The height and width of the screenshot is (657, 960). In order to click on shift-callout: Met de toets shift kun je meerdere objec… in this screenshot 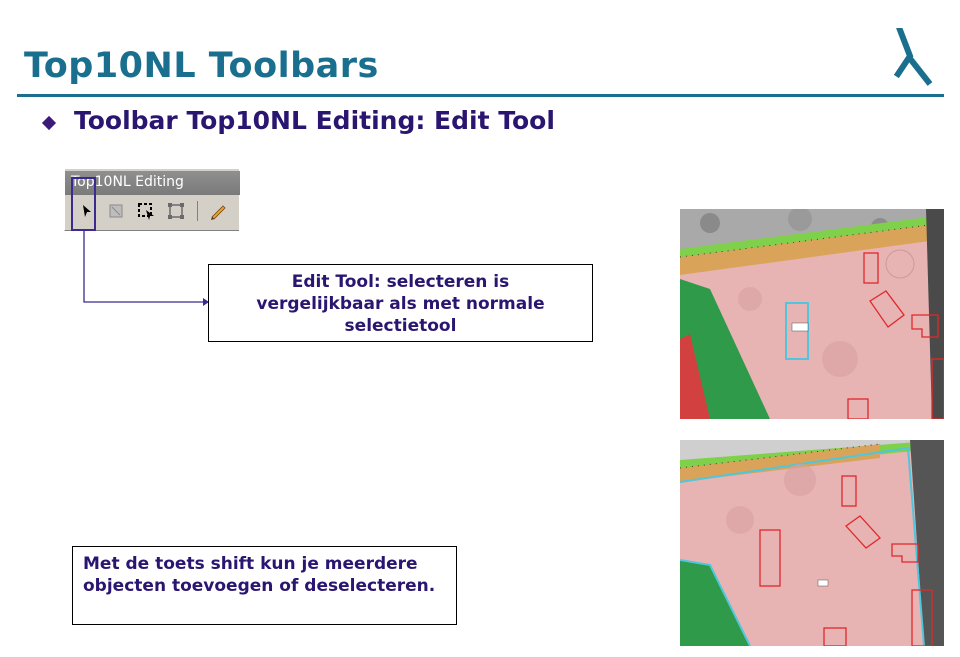, I will do `click(264, 585)`.